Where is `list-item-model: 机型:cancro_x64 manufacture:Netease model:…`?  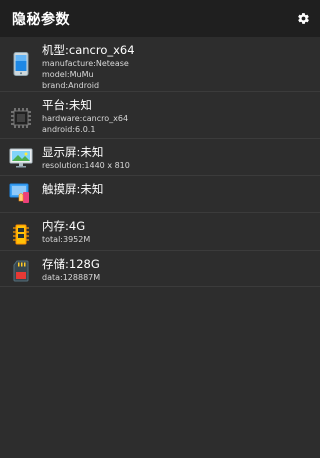
list-item-model: 机型:cancro_x64 manufacture:Netease model:… is located at coordinates (160, 64).